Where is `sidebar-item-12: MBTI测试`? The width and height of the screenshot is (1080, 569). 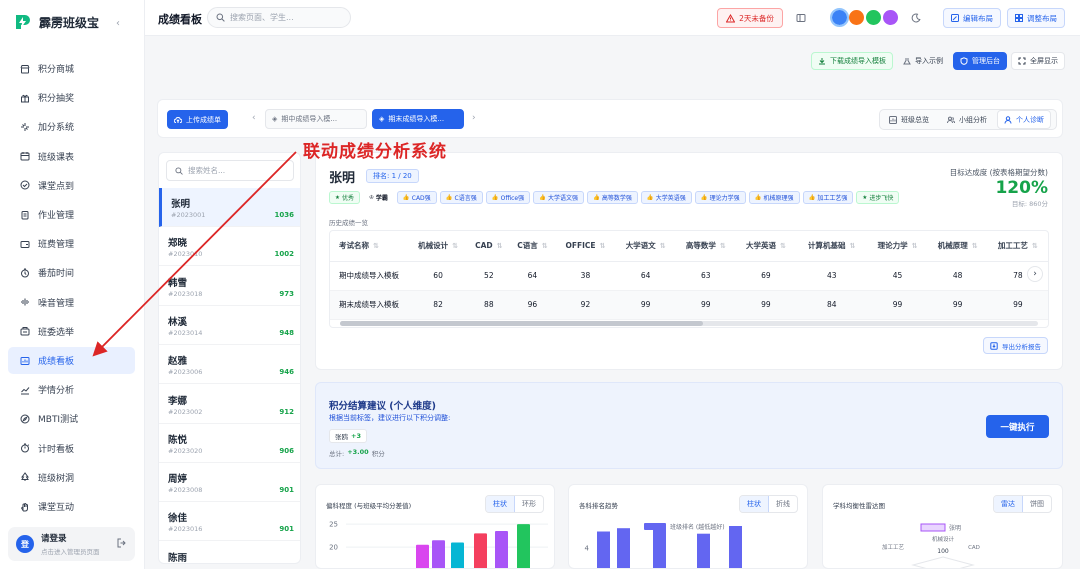 sidebar-item-12: MBTI测试 is located at coordinates (71, 418).